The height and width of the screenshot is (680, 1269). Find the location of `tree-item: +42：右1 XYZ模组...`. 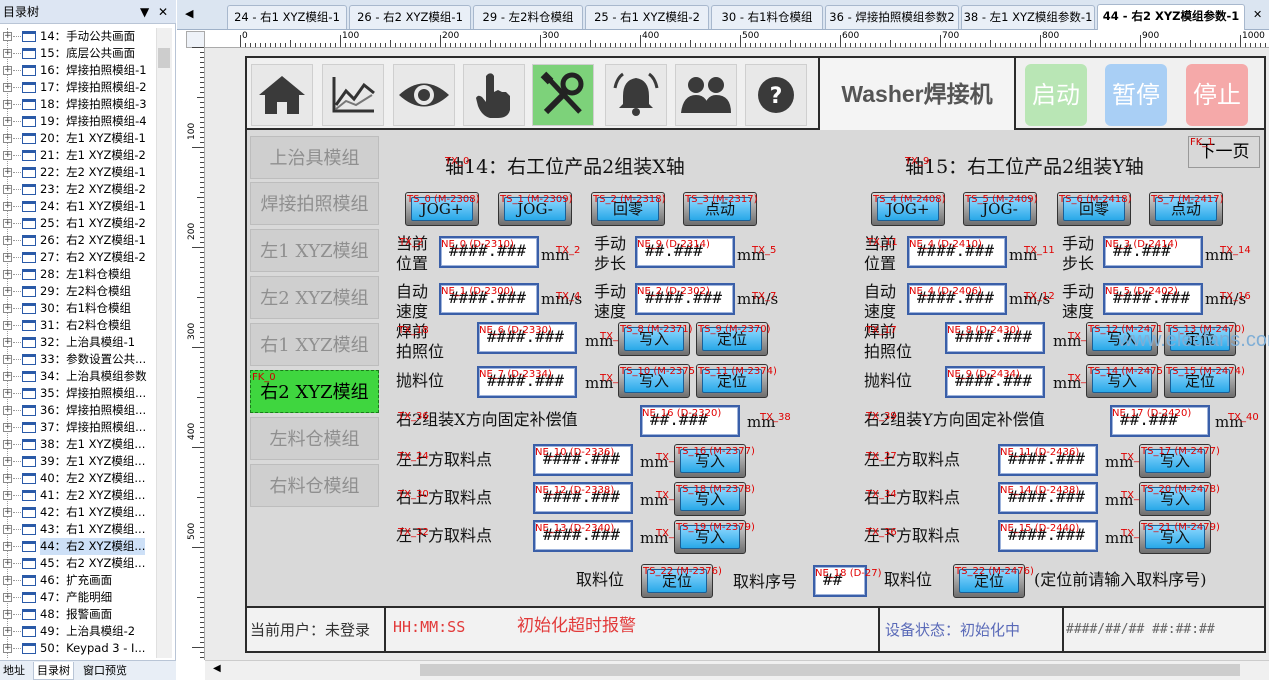

tree-item: +42：右1 XYZ模组... is located at coordinates (78, 512).